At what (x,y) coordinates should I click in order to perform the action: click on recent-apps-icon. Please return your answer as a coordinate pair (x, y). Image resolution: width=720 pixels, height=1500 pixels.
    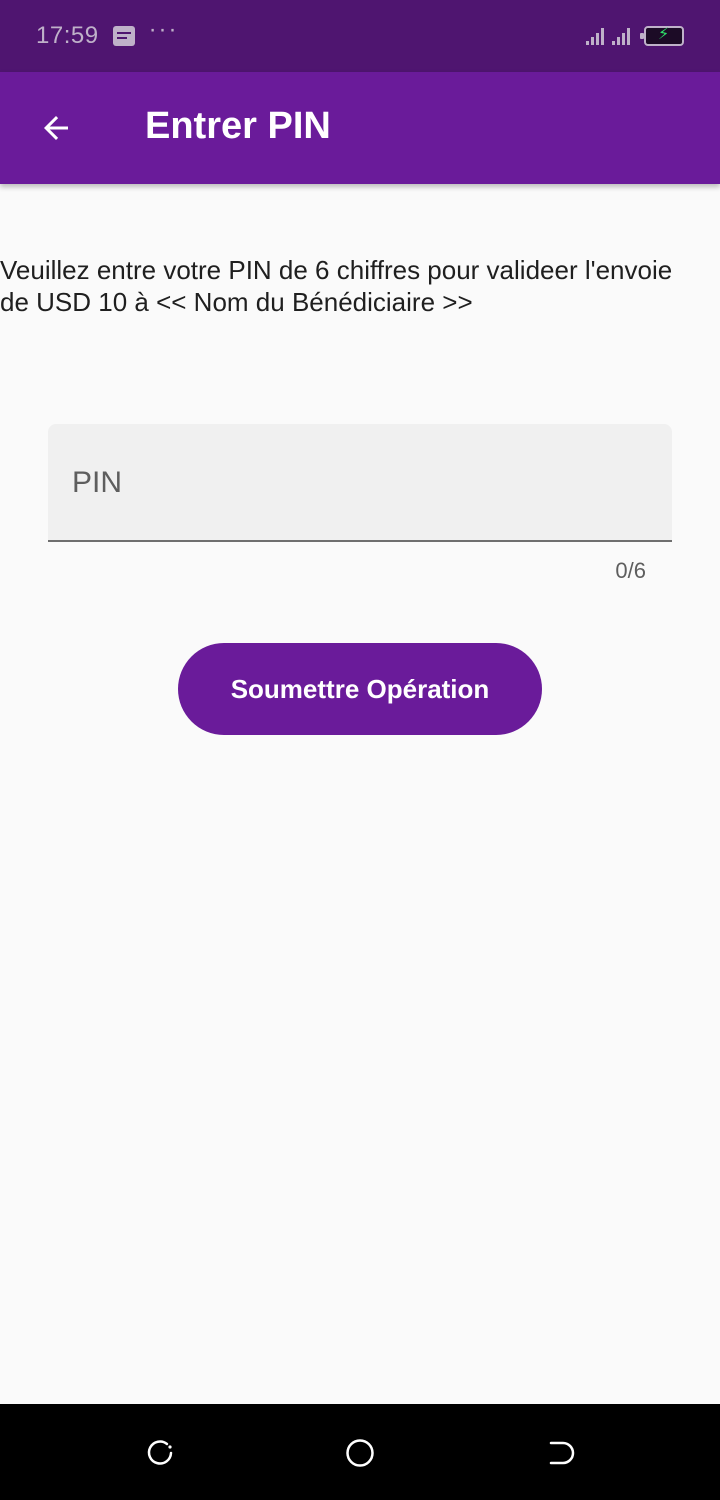
    Looking at the image, I should click on (160, 1453).